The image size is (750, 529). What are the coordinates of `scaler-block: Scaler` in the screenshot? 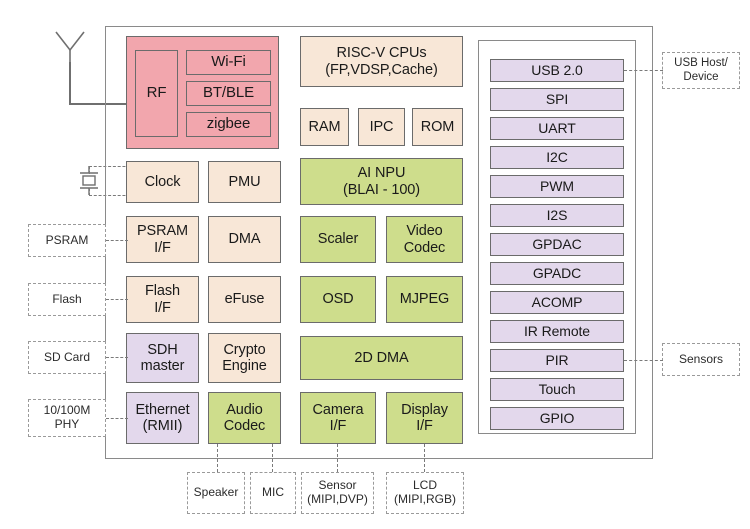 It's located at (338, 239).